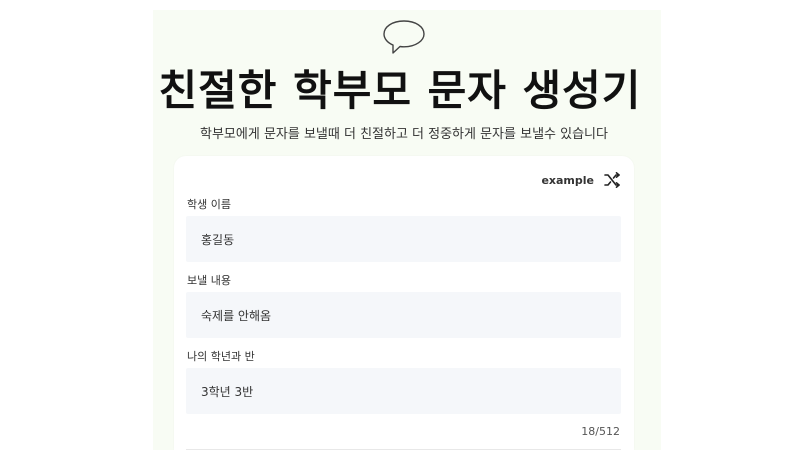 This screenshot has width=800, height=450. What do you see at coordinates (404, 134) in the screenshot?
I see `page-subtitle: 학부모에게 문자를 보낼때 더 친절하고 더 정중하게 문자를 보낼수 있습니다` at bounding box center [404, 134].